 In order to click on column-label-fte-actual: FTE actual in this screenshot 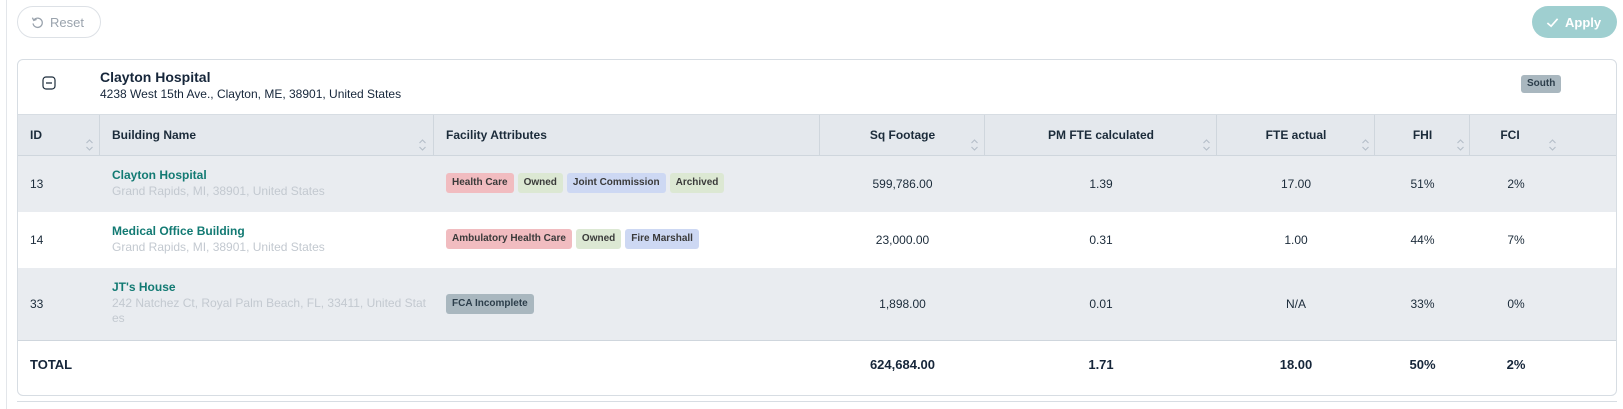, I will do `click(1296, 135)`.